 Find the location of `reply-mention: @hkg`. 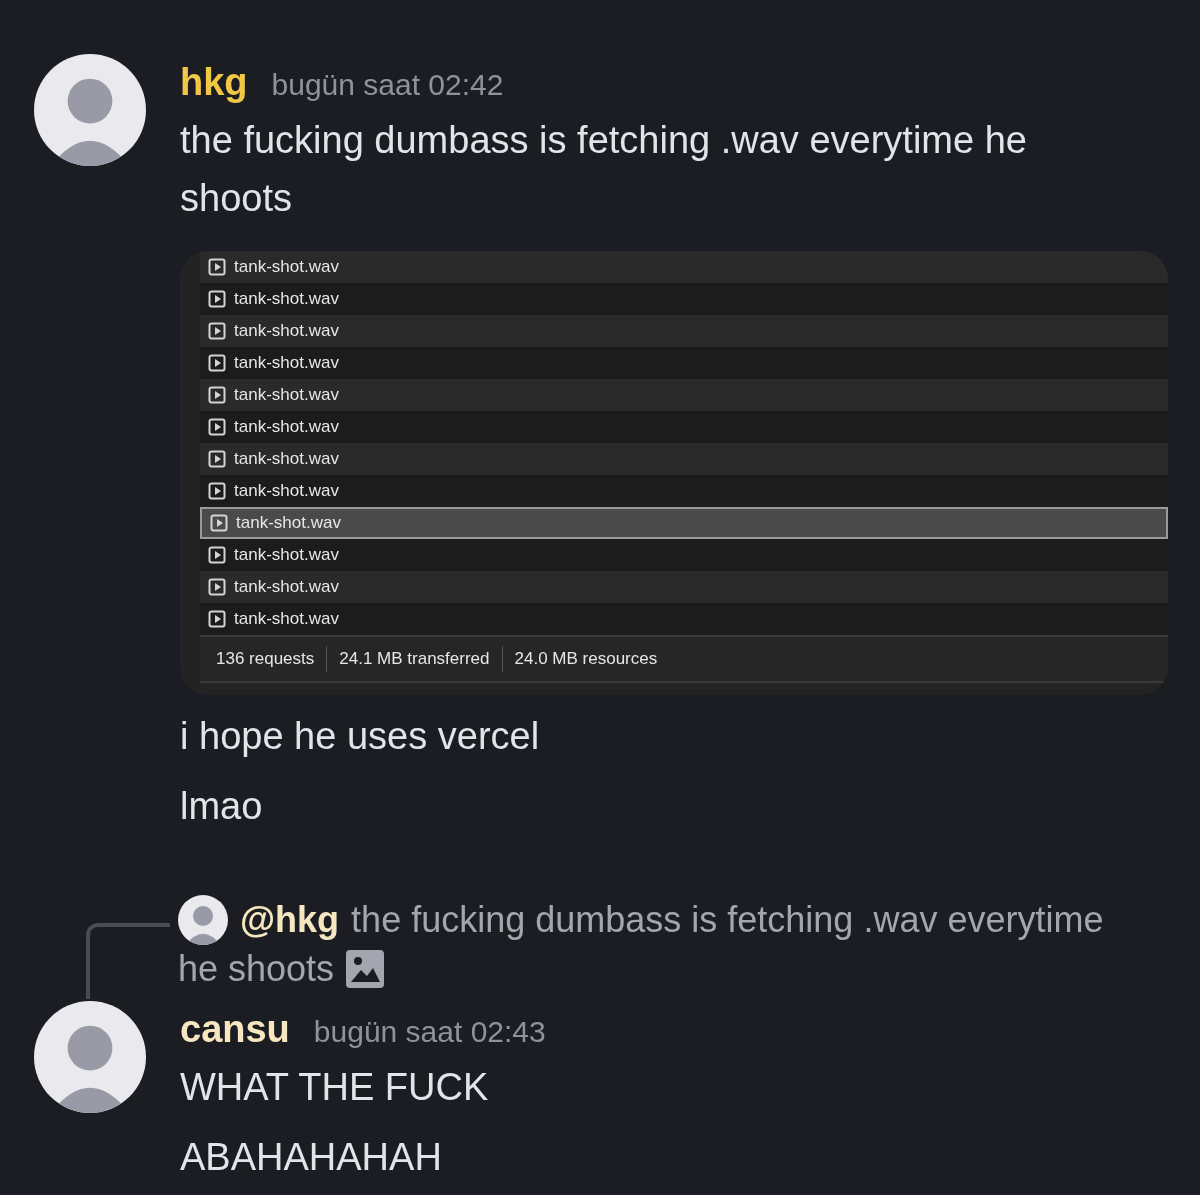

reply-mention: @hkg is located at coordinates (290, 920).